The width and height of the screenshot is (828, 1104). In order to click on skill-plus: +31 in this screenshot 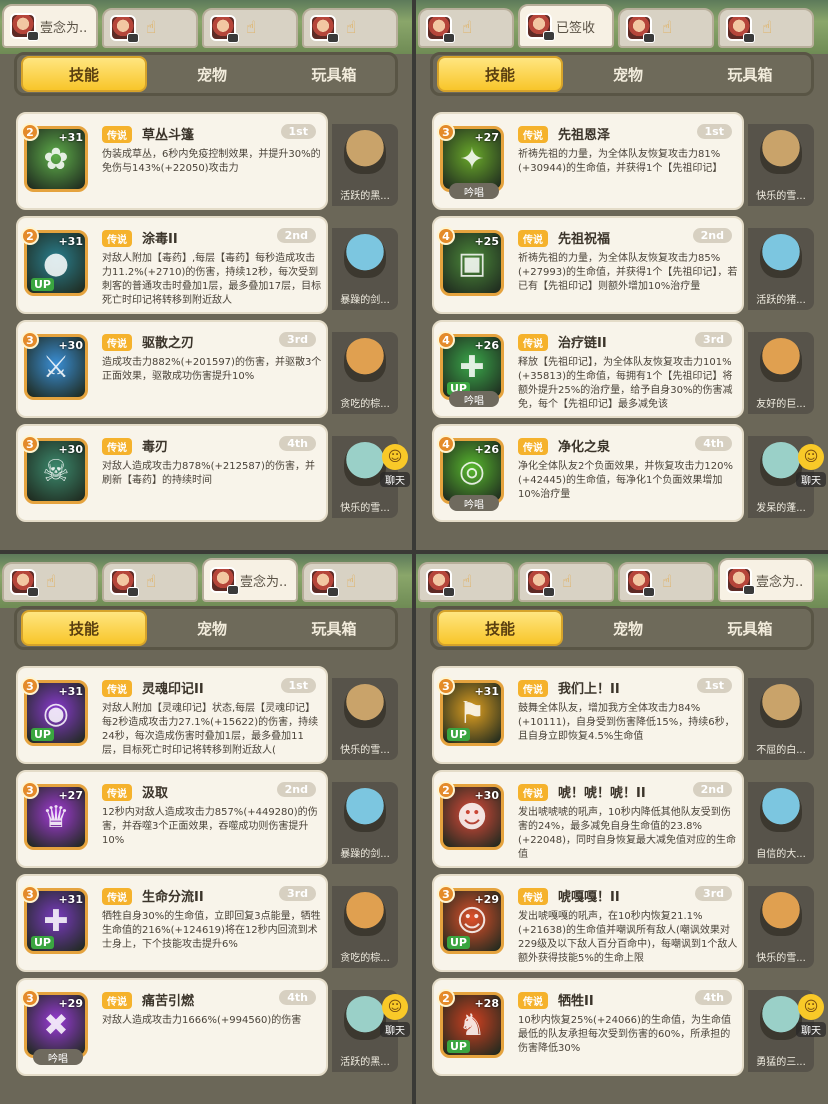, I will do `click(70, 899)`.